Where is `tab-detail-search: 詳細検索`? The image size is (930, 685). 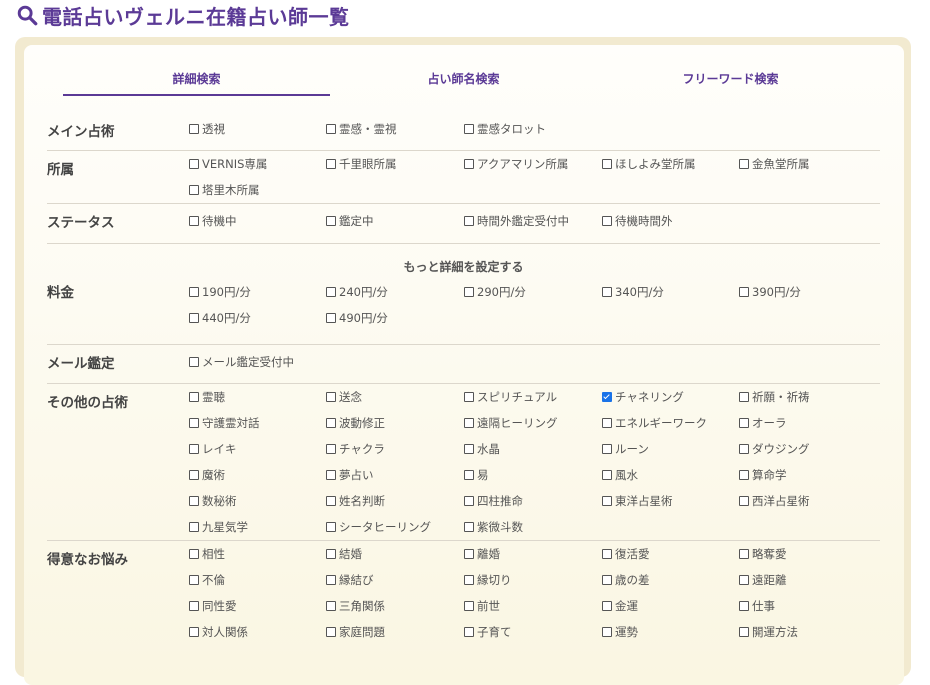
tab-detail-search: 詳細検索 is located at coordinates (196, 78).